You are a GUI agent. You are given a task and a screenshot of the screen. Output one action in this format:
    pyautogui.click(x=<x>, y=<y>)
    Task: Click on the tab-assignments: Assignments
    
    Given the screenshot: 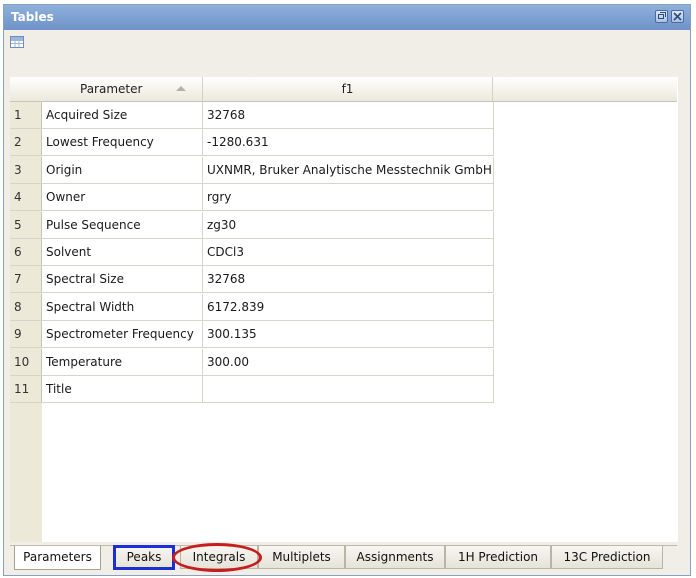 What is the action you would take?
    pyautogui.click(x=395, y=557)
    